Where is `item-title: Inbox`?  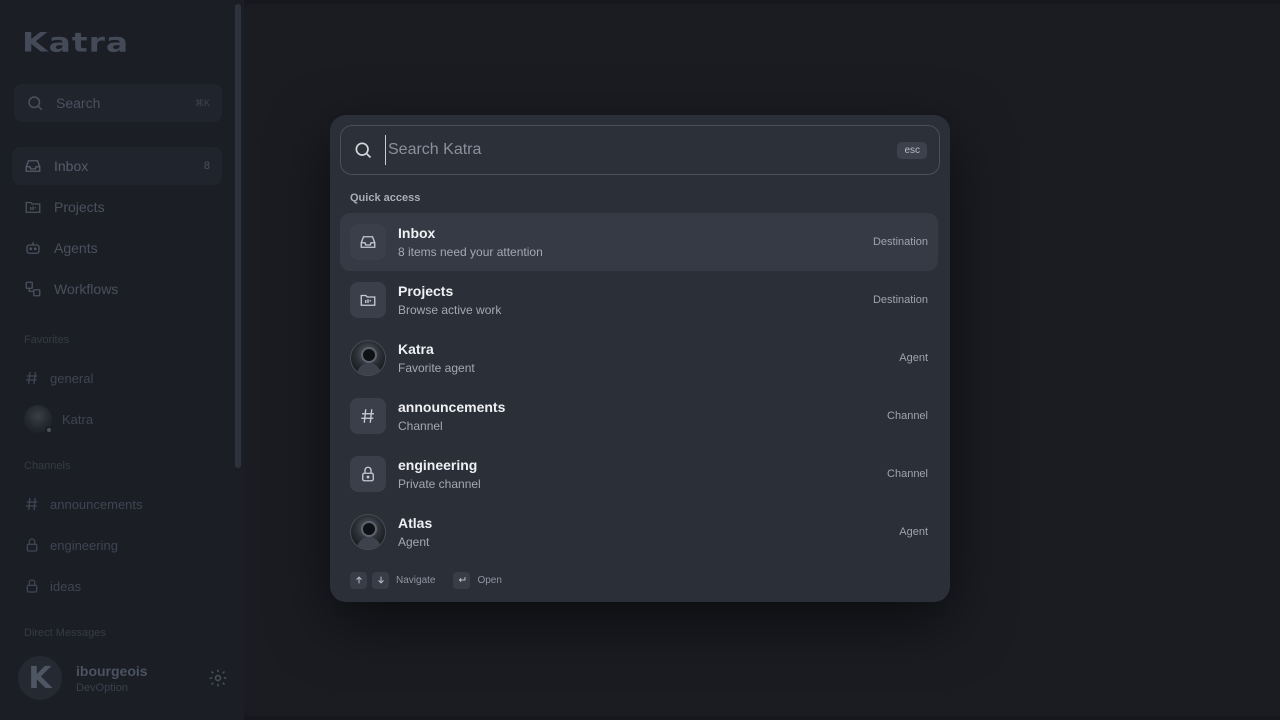 item-title: Inbox is located at coordinates (417, 233).